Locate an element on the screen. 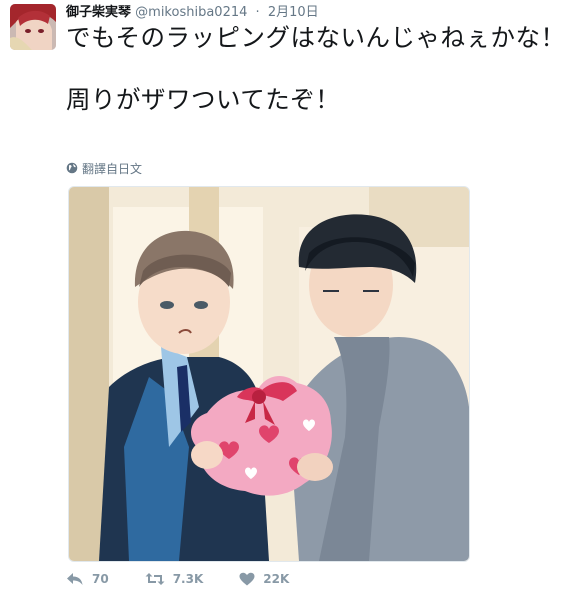 This screenshot has width=574, height=593. tweet-text: でもそのラッピングはないんじゃねぇかな！ 周りがザワついてたぞ！ is located at coordinates (316, 68).